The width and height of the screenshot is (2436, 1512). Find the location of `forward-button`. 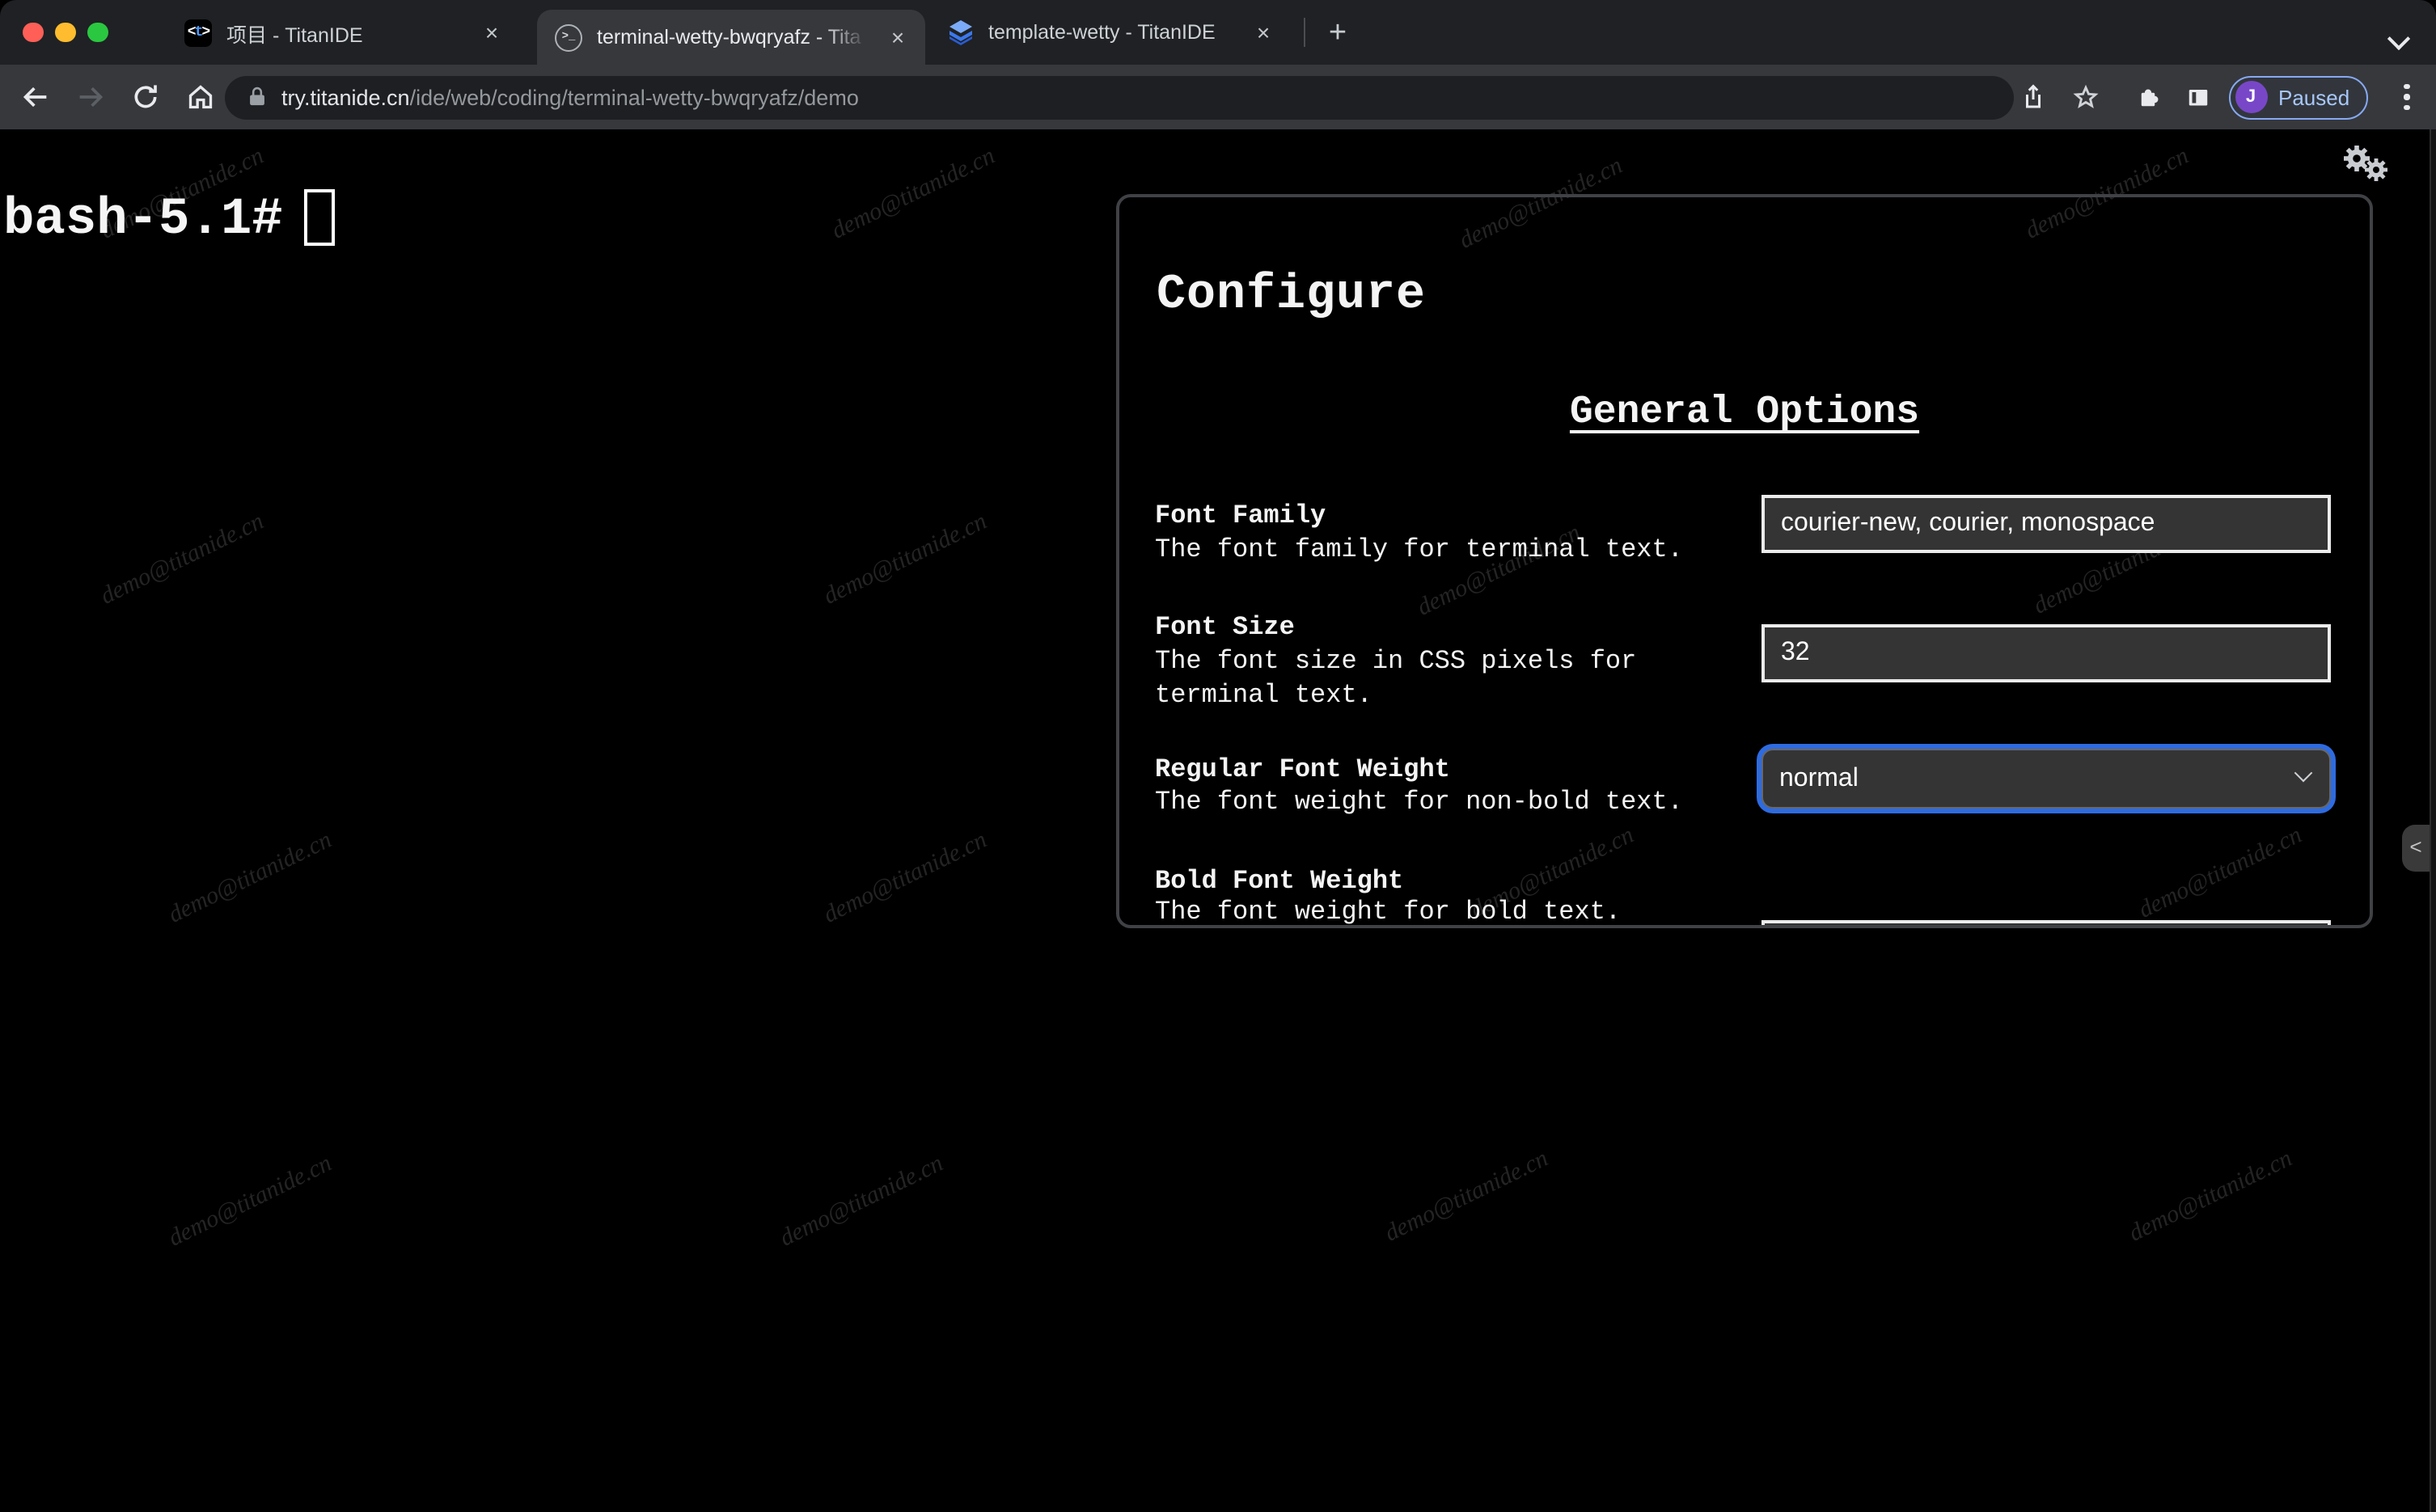

forward-button is located at coordinates (90, 97).